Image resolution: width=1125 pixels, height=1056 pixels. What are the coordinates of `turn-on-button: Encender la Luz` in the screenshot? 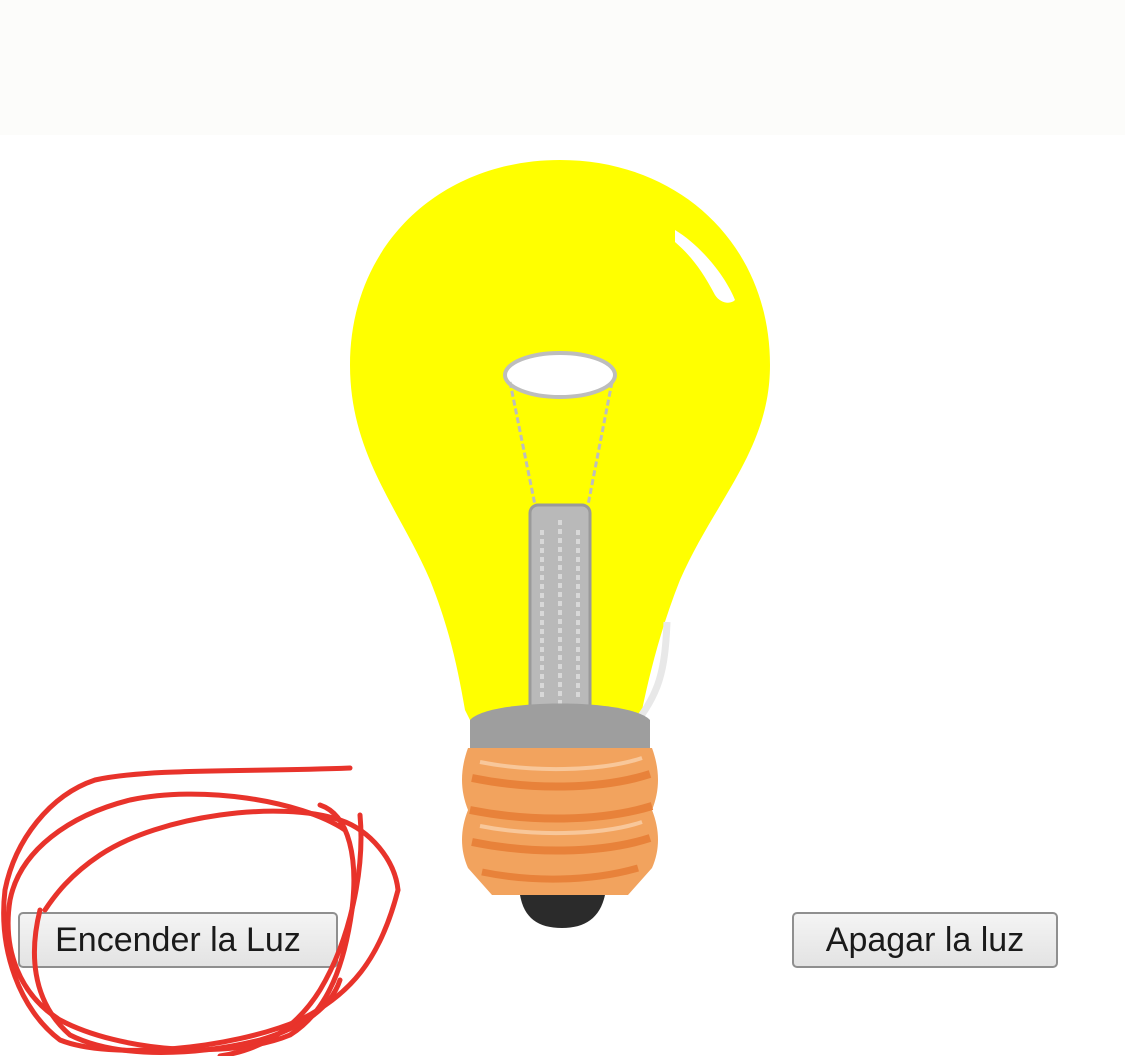 It's located at (178, 940).